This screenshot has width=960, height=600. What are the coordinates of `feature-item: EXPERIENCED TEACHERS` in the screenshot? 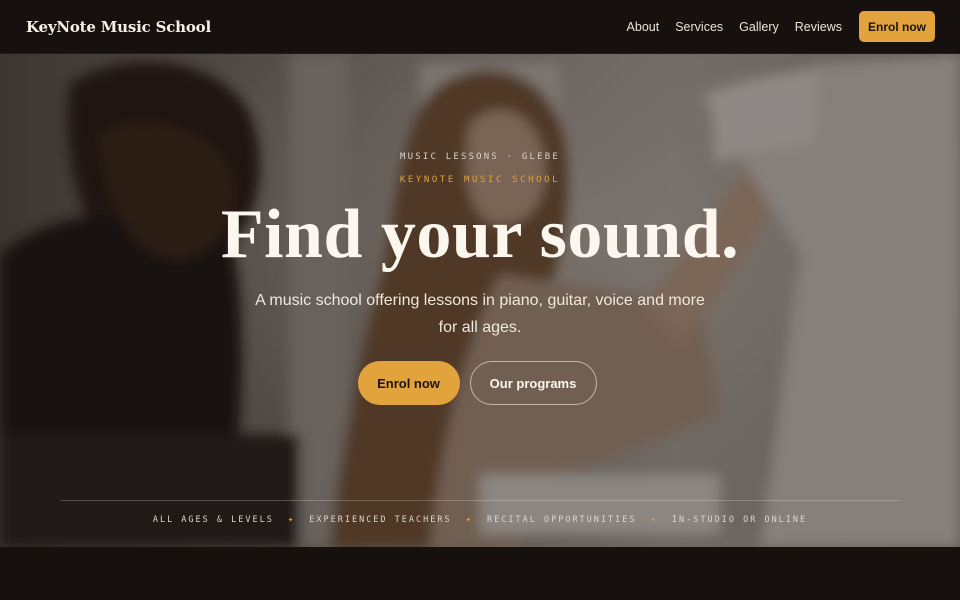 It's located at (380, 520).